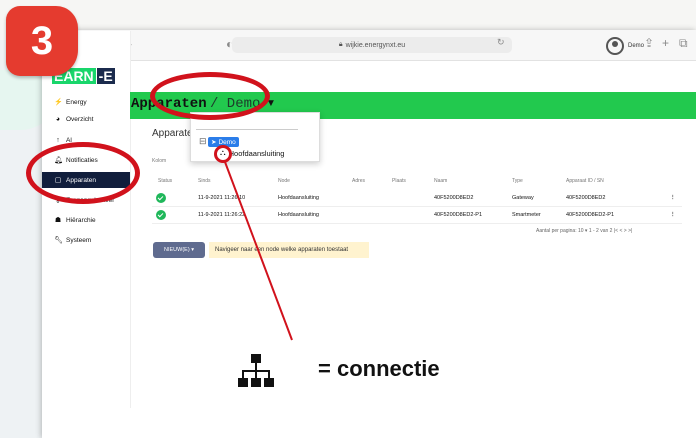  I want to click on legend-text: = connectie, so click(379, 368).